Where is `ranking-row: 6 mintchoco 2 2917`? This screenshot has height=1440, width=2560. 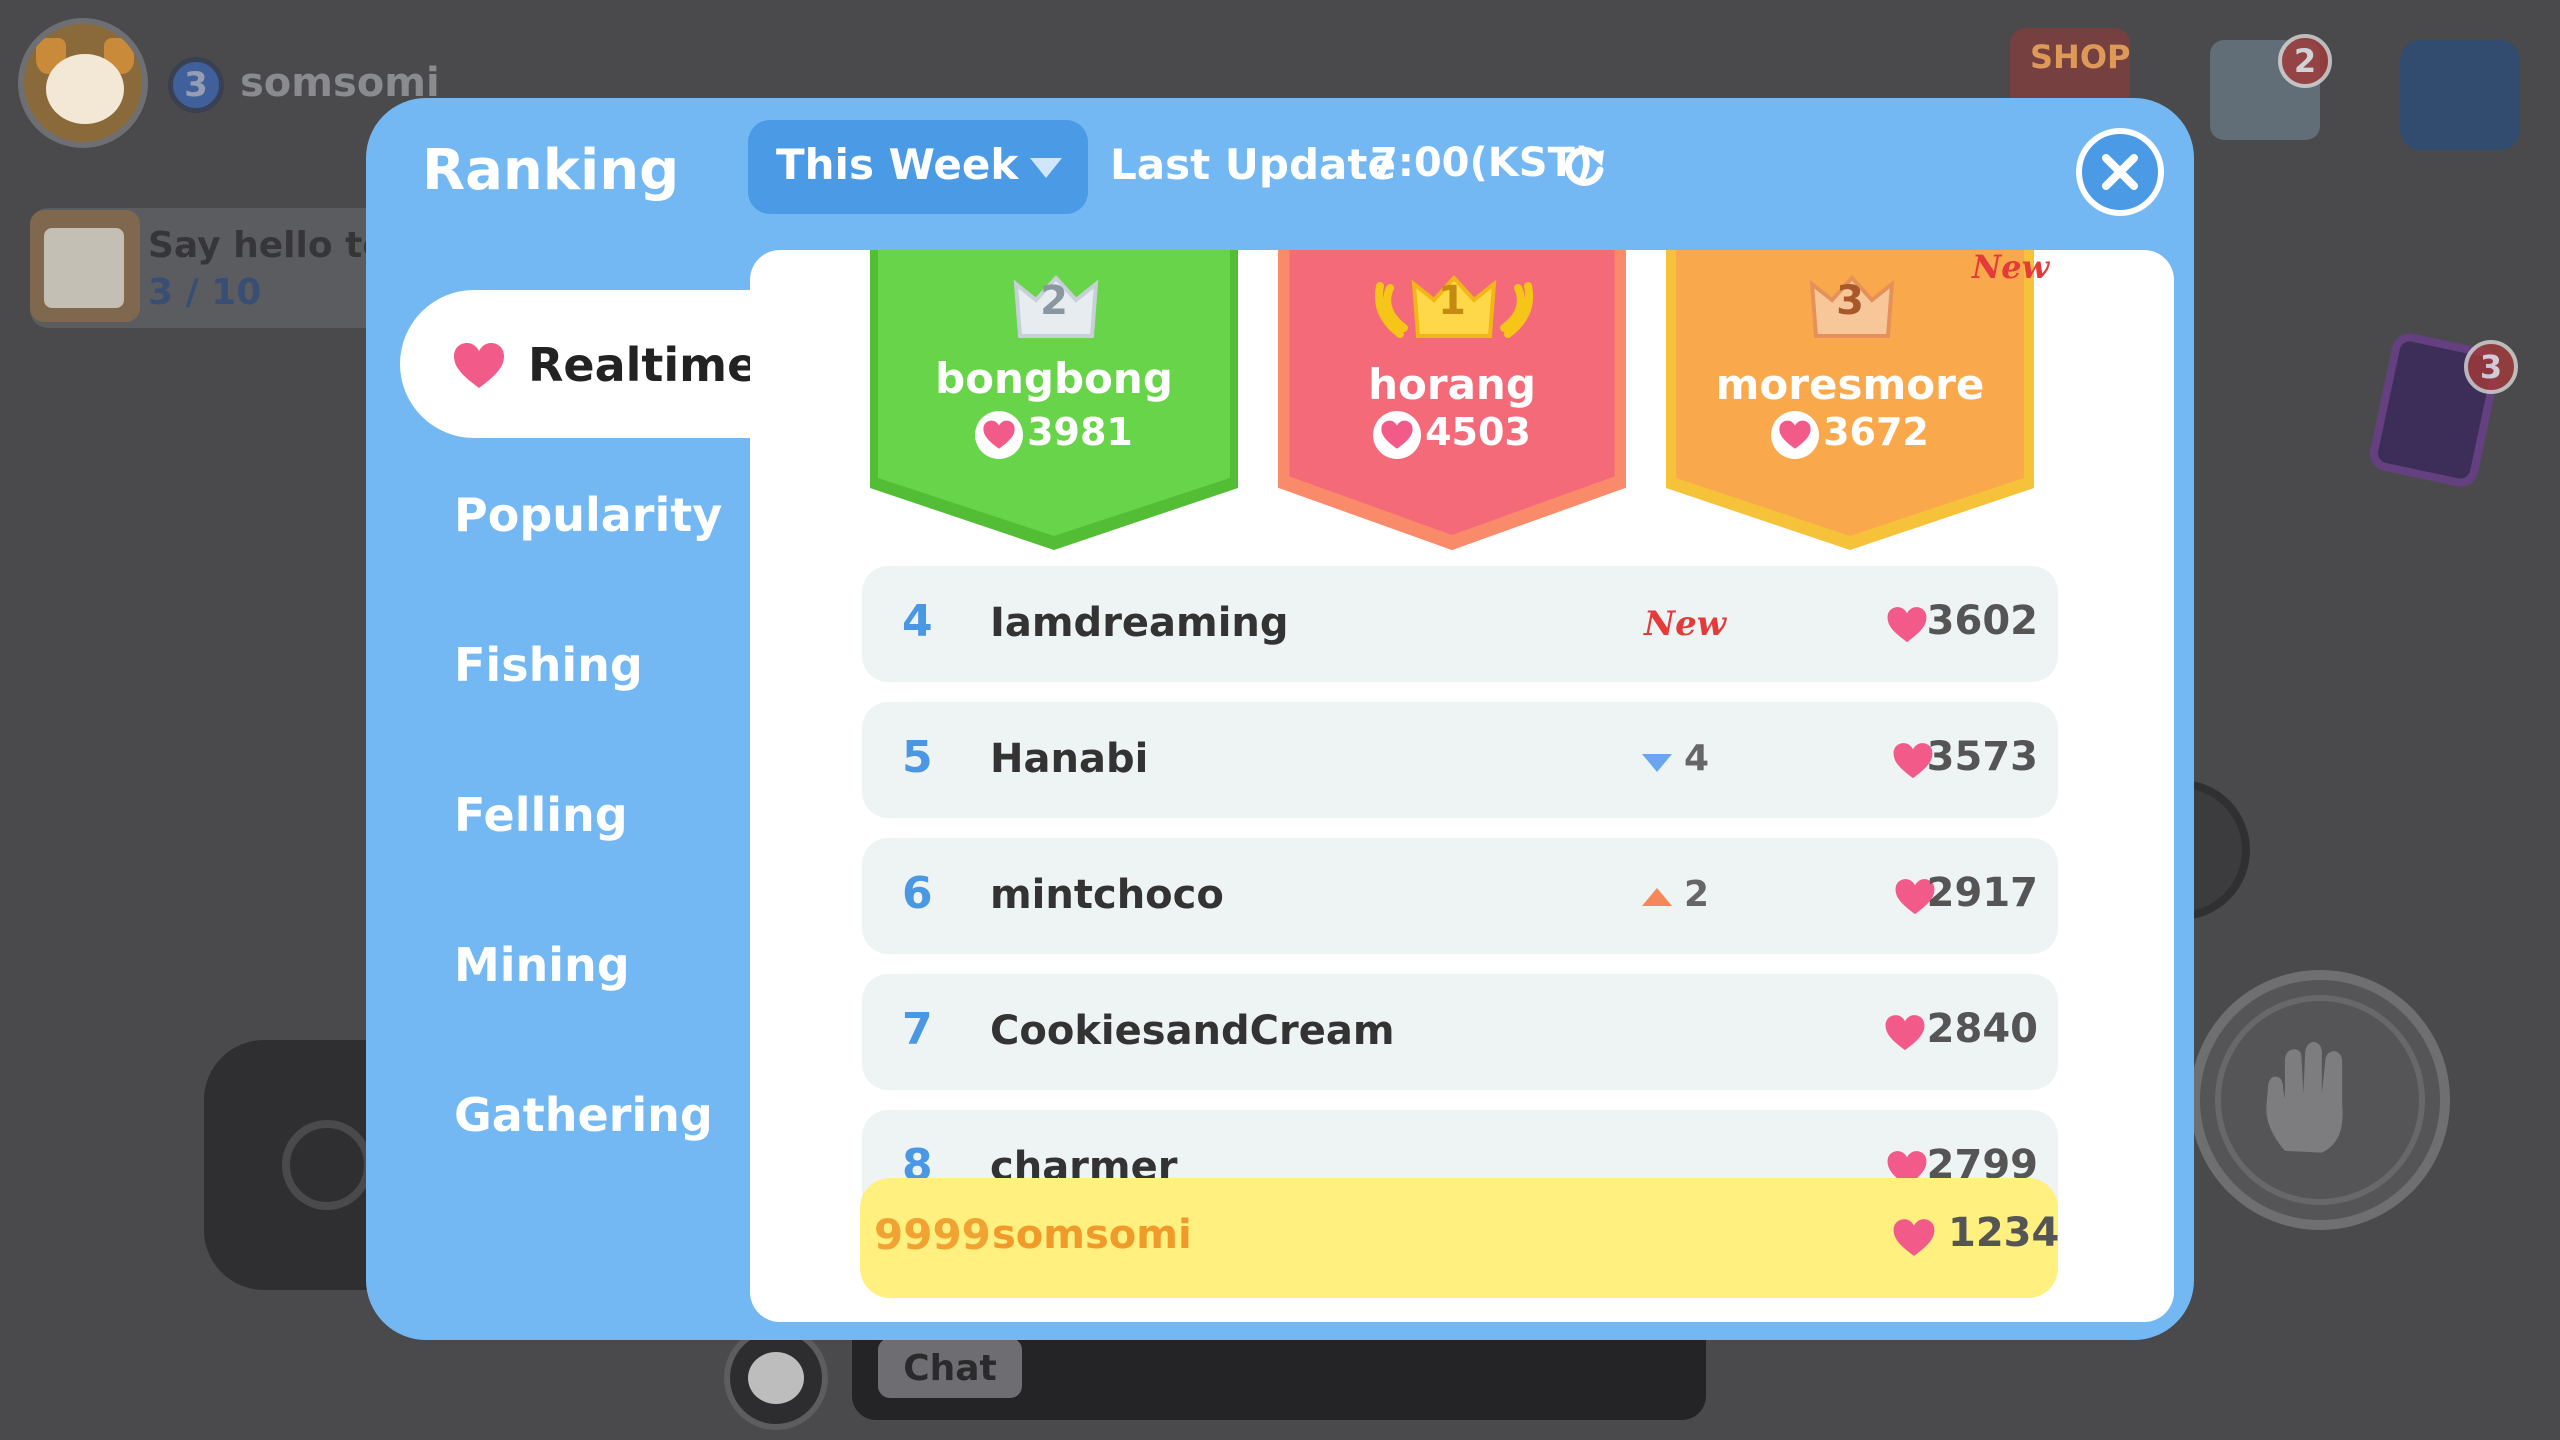 ranking-row: 6 mintchoco 2 2917 is located at coordinates (1460, 896).